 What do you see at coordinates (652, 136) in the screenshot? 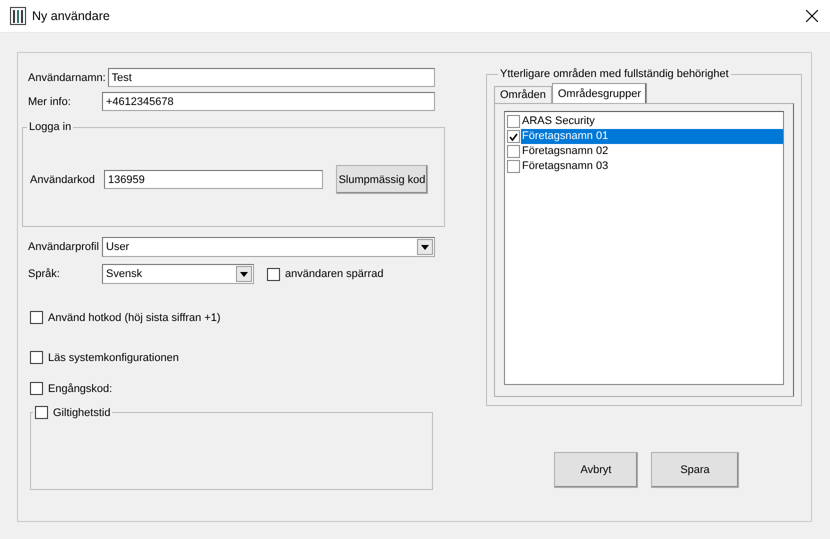
I see `list-item: Företagsnamn 01` at bounding box center [652, 136].